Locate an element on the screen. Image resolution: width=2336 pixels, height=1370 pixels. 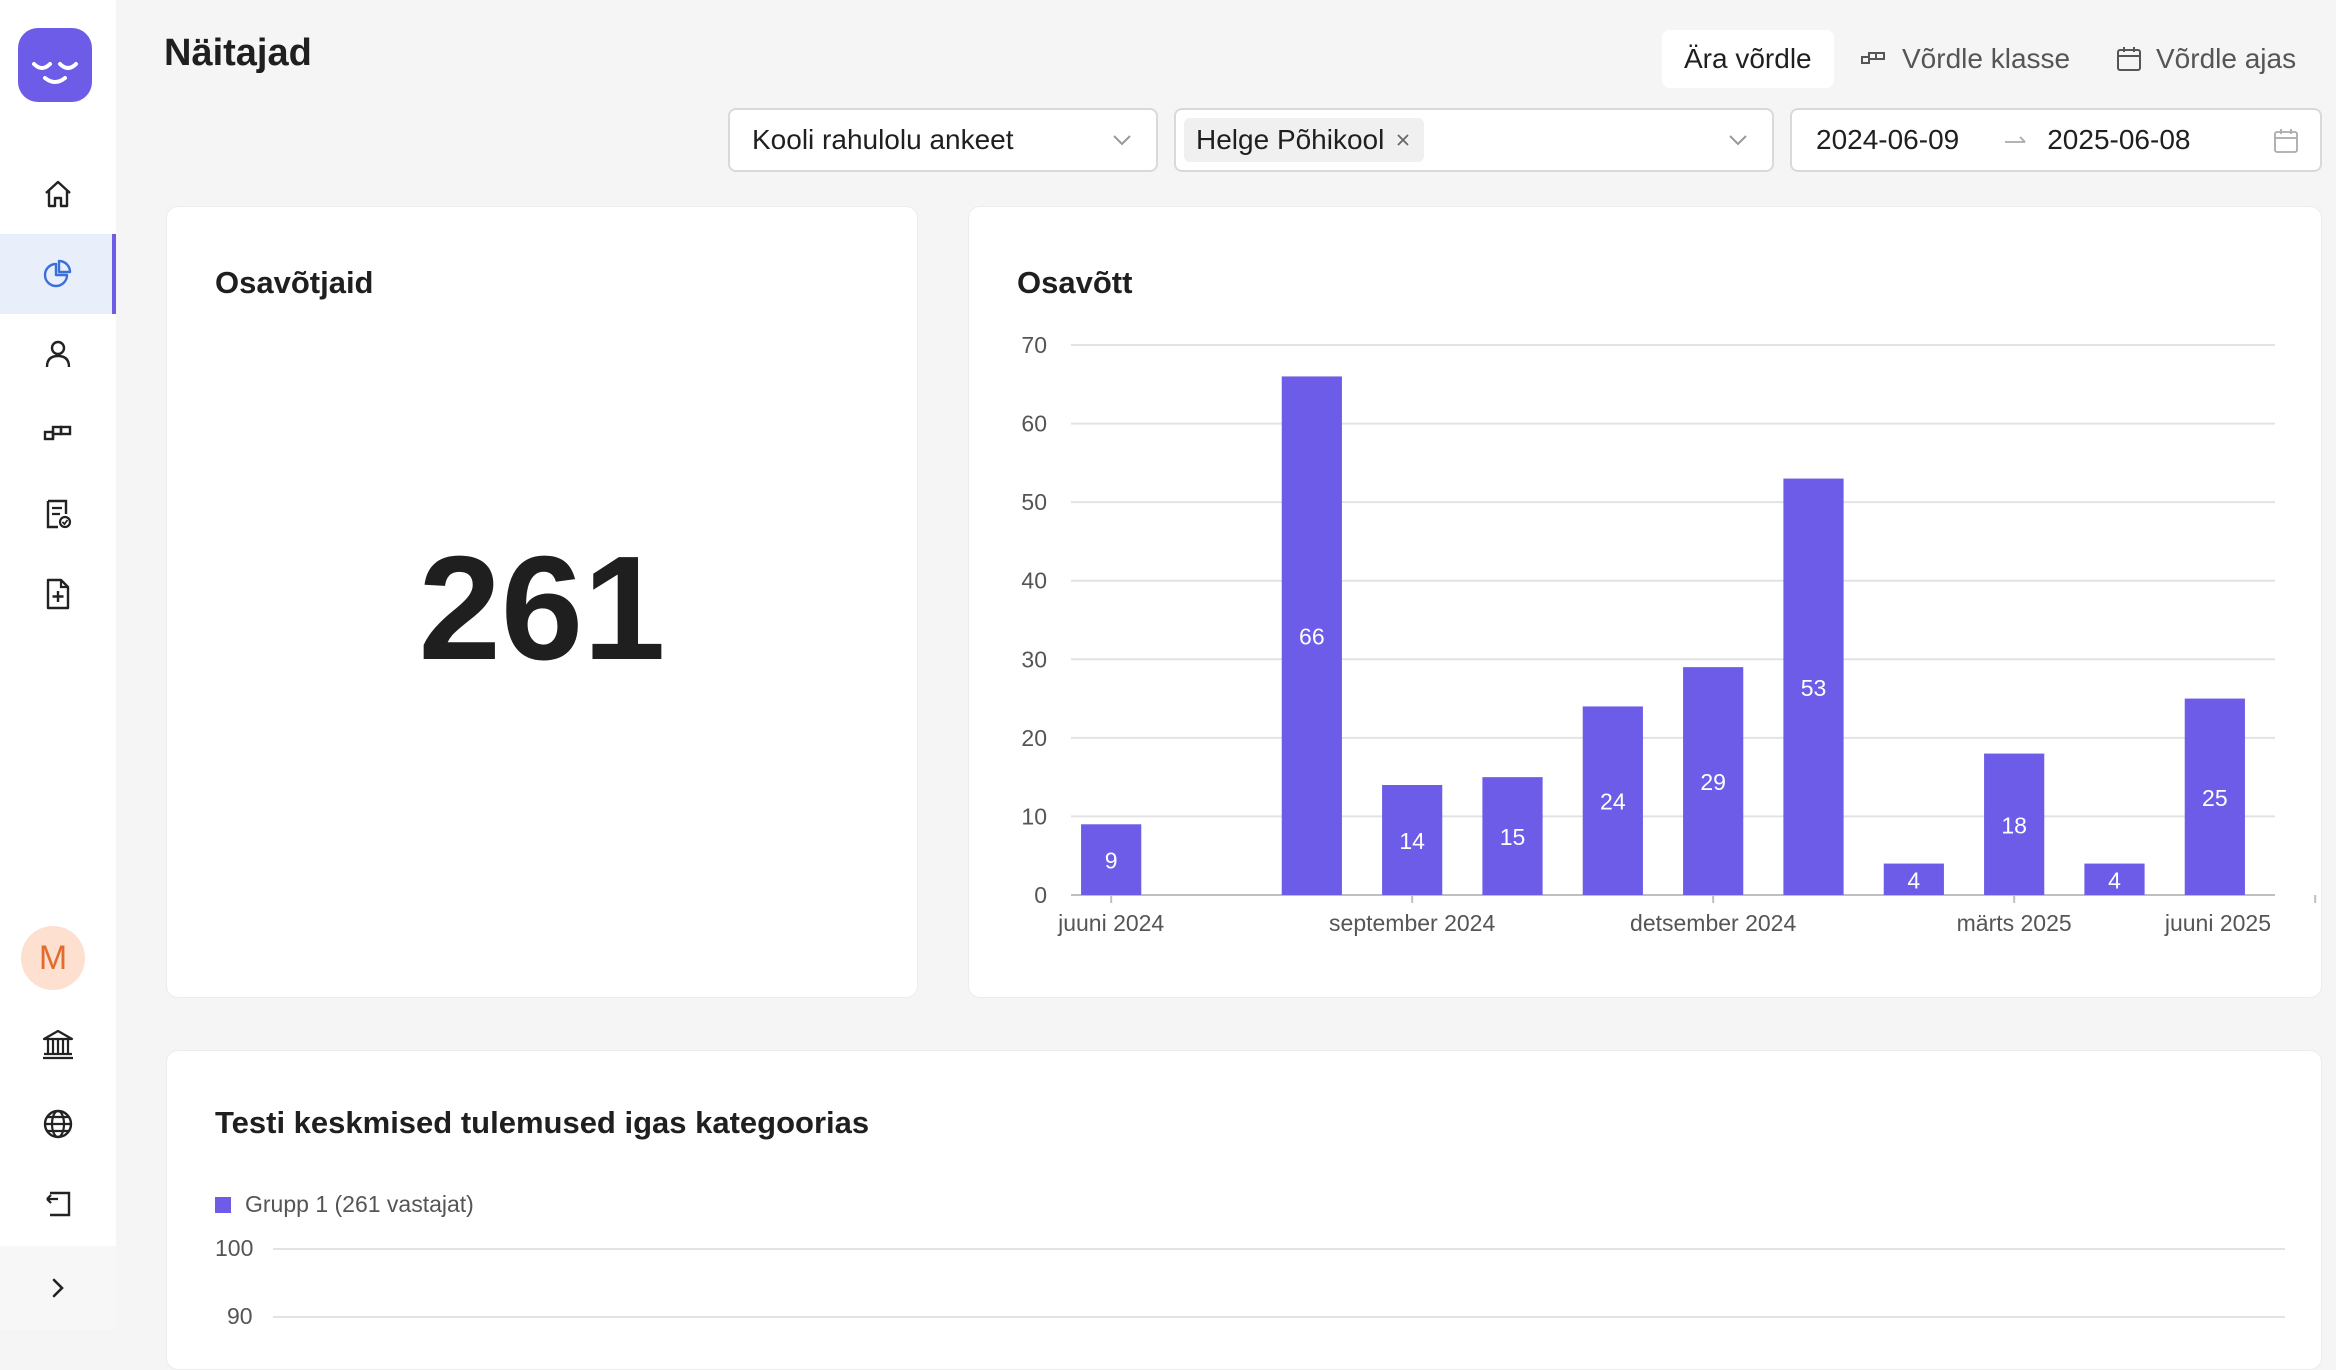
date-range-picker: 2024-06-09 2025-06-08 is located at coordinates (2056, 140).